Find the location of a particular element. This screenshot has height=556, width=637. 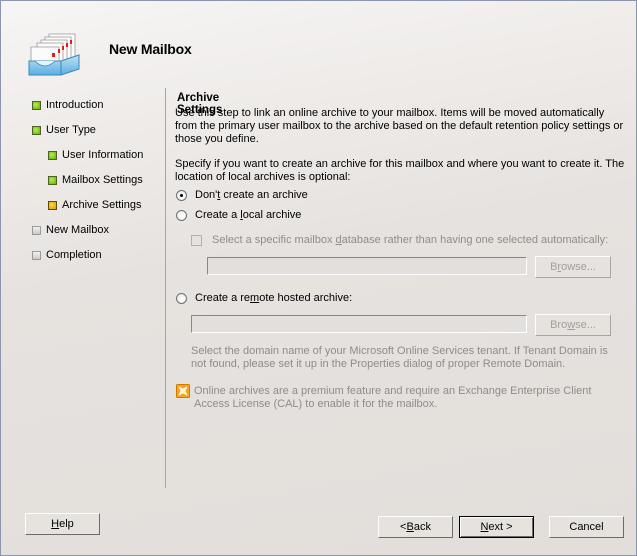

nav-divider is located at coordinates (165, 288).